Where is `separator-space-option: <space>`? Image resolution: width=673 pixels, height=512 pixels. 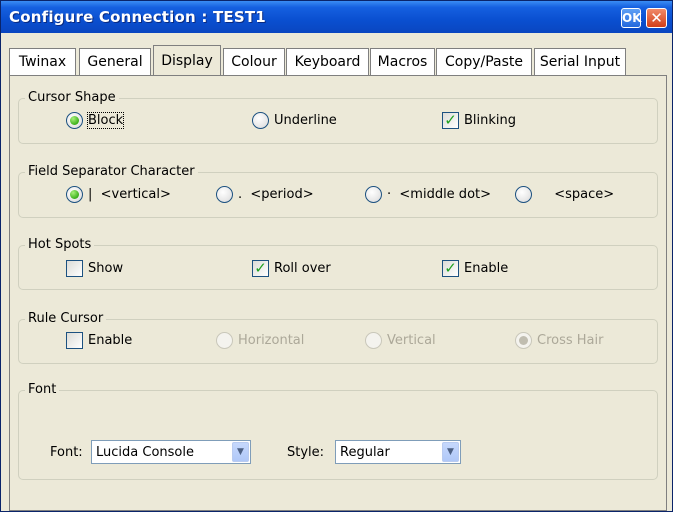
separator-space-option: <space> is located at coordinates (564, 194).